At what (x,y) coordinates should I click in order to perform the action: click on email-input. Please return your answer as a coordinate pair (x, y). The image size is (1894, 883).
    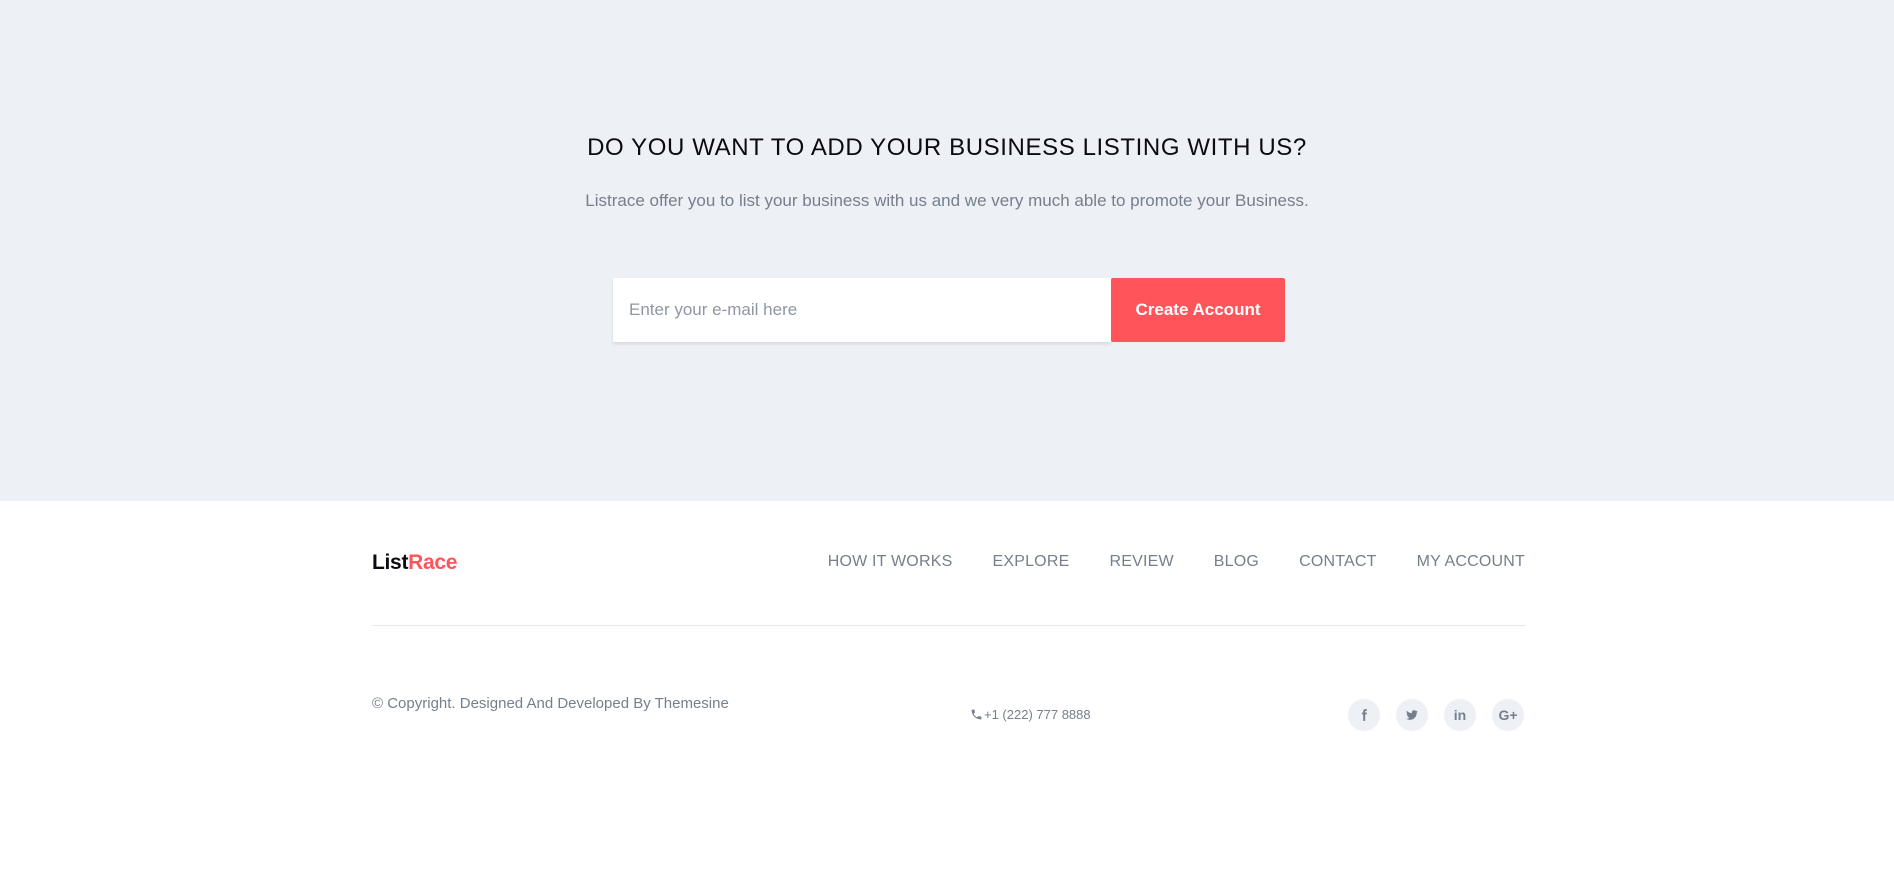
    Looking at the image, I should click on (862, 310).